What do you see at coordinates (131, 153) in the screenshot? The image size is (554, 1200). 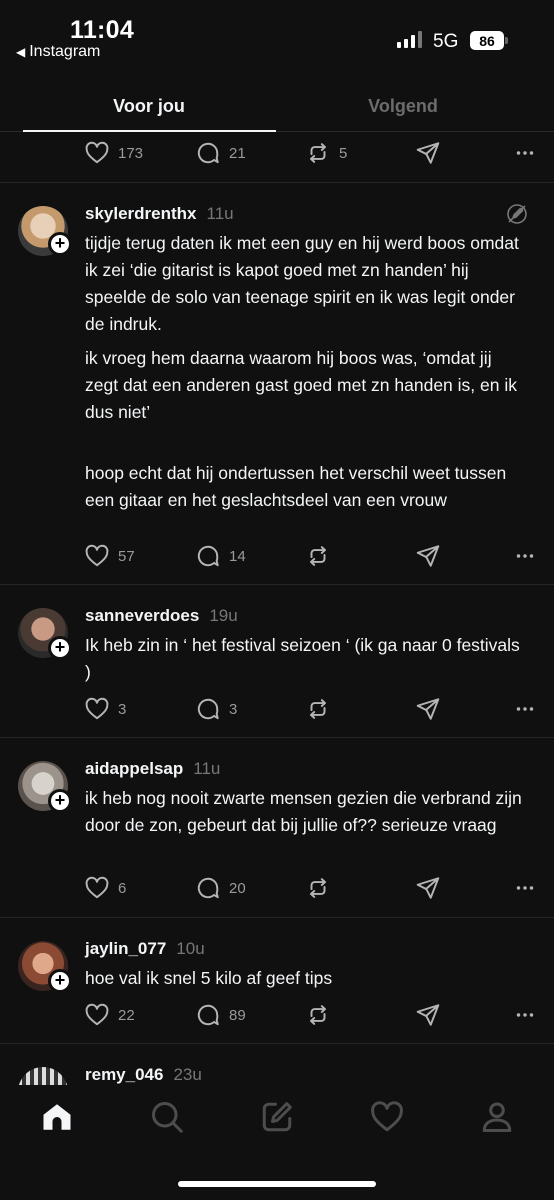 I see `like-count: 173` at bounding box center [131, 153].